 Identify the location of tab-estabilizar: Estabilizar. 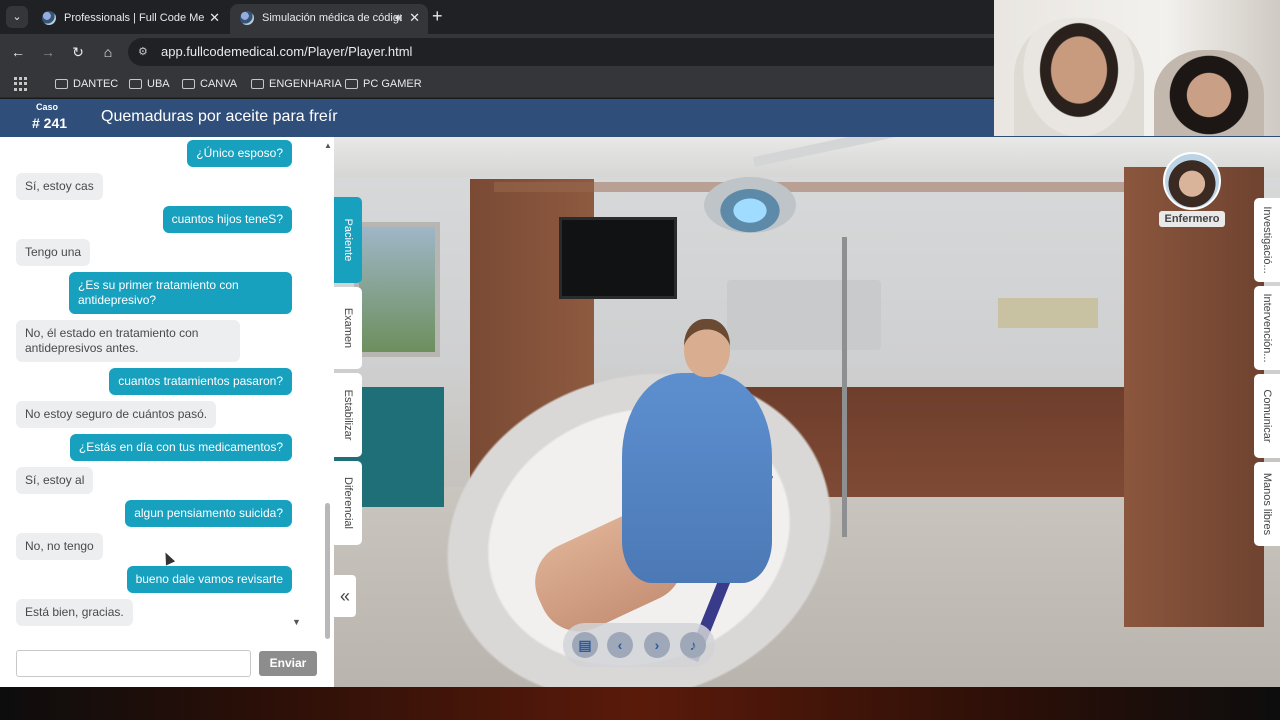
(348, 415).